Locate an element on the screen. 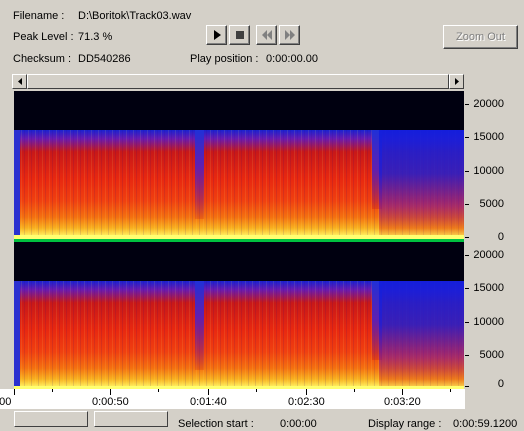 The image size is (524, 431). fast-forward-icon is located at coordinates (289, 35).